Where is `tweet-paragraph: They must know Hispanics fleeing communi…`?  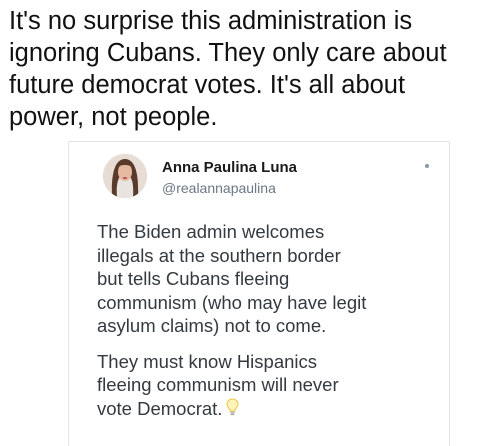 tweet-paragraph: They must know Hispanics fleeing communi… is located at coordinates (267, 385).